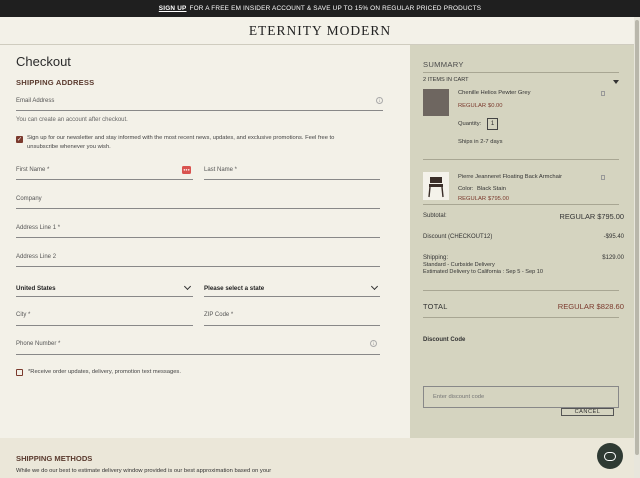 The height and width of the screenshot is (478, 640). What do you see at coordinates (436, 102) in the screenshot?
I see `product-image-chenille` at bounding box center [436, 102].